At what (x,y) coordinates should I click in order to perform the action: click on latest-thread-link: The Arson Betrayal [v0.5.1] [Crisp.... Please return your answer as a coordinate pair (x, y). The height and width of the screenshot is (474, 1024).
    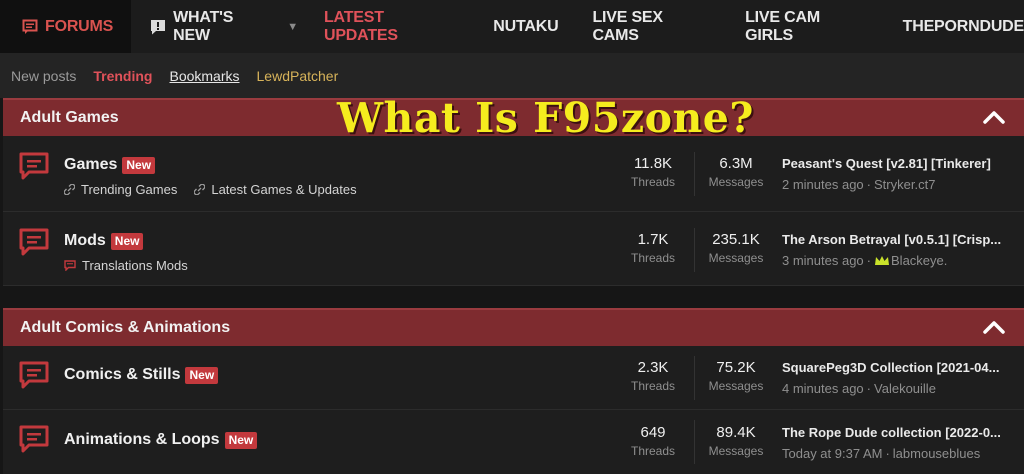
    Looking at the image, I should click on (903, 239).